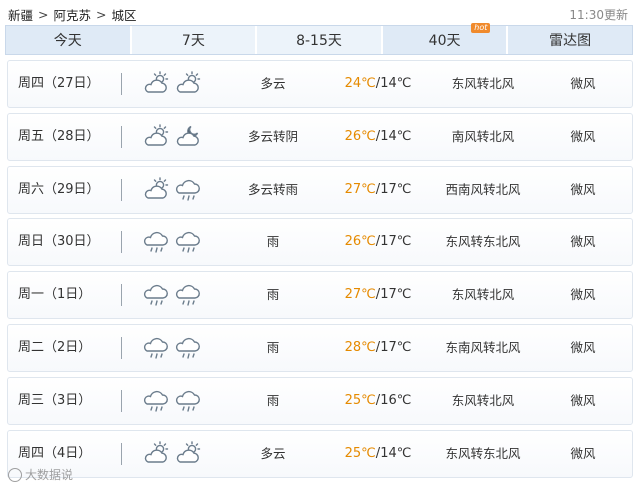  I want to click on forecast-row: 周六（29日） 多云转雨 27℃/17℃ 西南风转北风 微风, so click(320, 189).